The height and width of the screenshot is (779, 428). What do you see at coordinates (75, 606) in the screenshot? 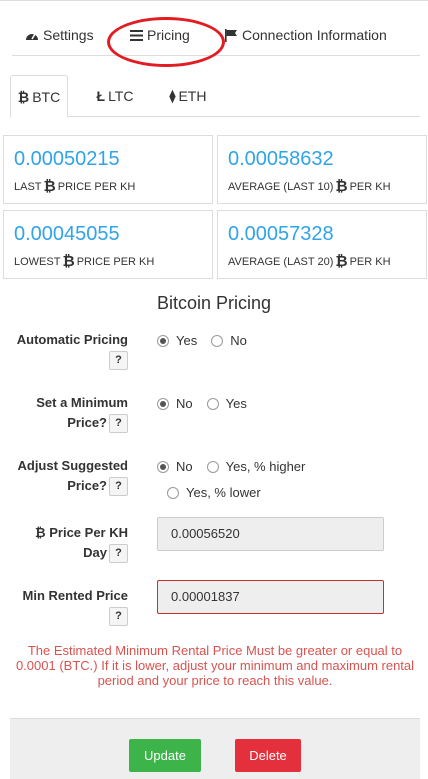
I see `min-rented-price-label: Min Rented Price ?` at bounding box center [75, 606].